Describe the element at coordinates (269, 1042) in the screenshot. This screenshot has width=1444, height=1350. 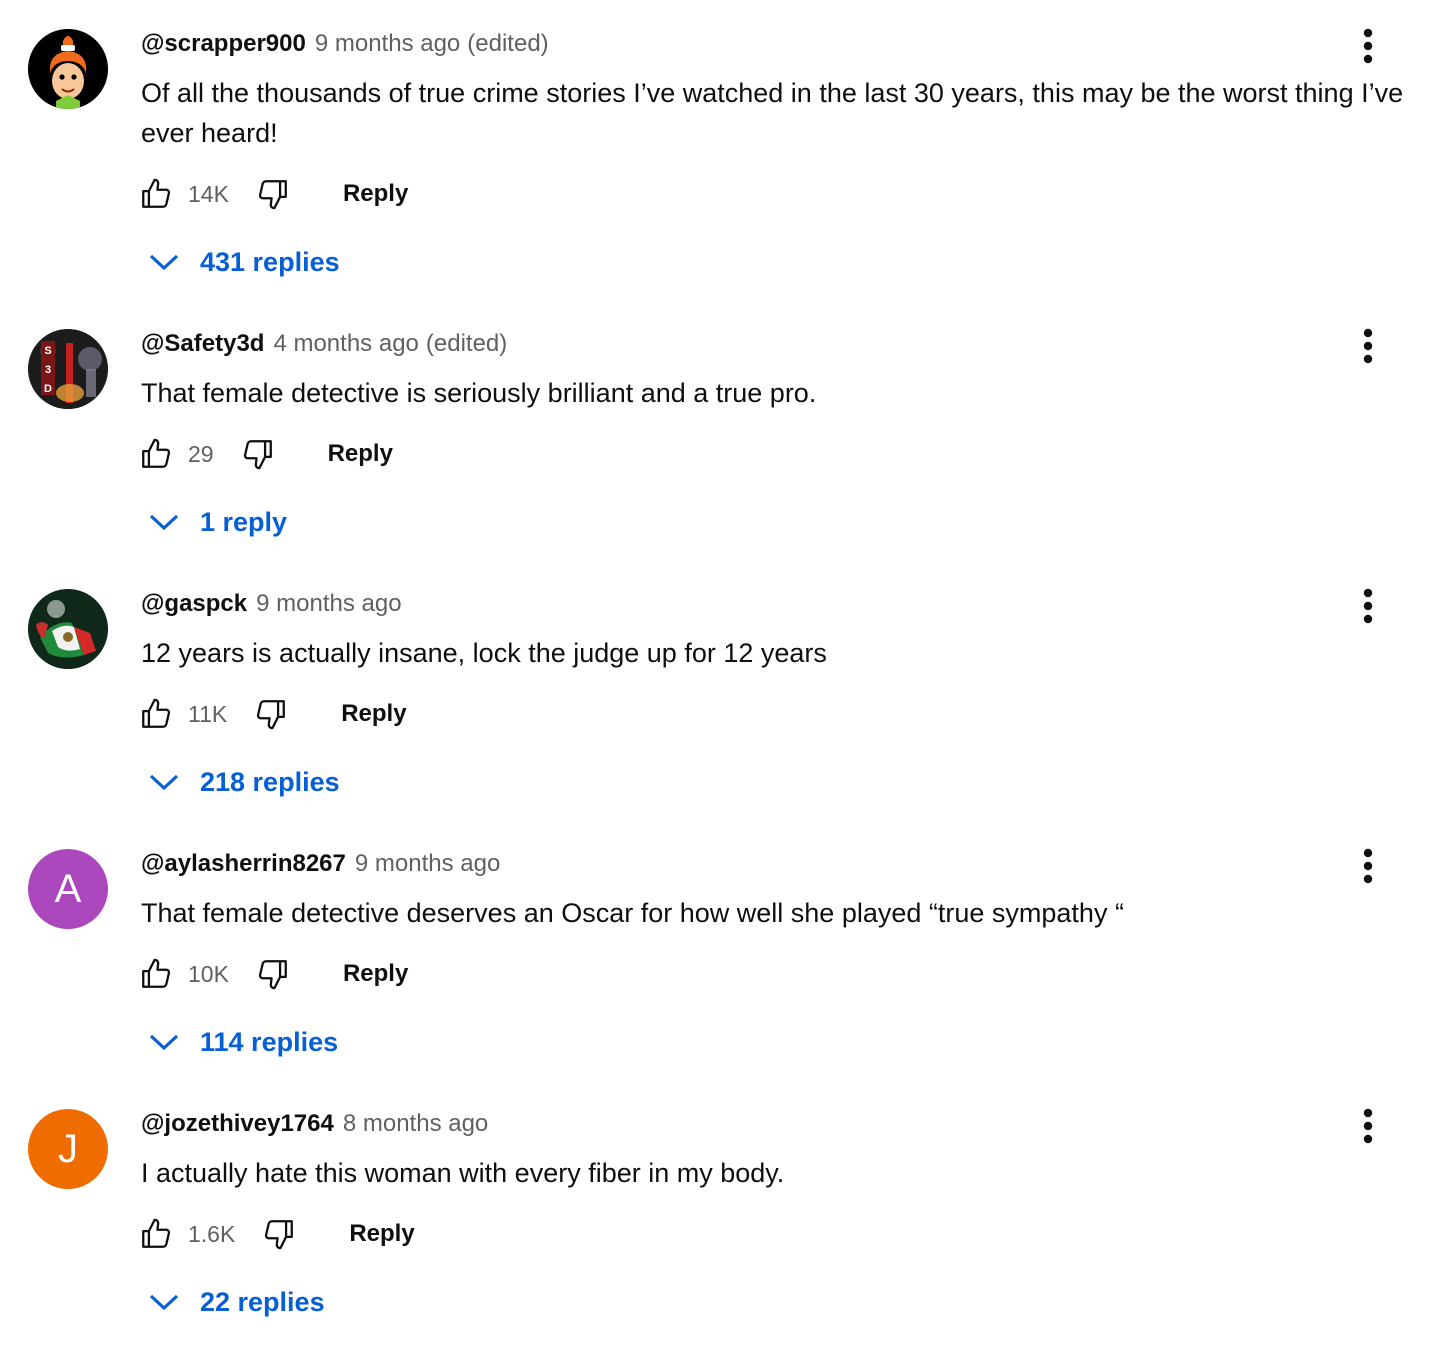
I see `replies-count-label: 114 replies` at that location.